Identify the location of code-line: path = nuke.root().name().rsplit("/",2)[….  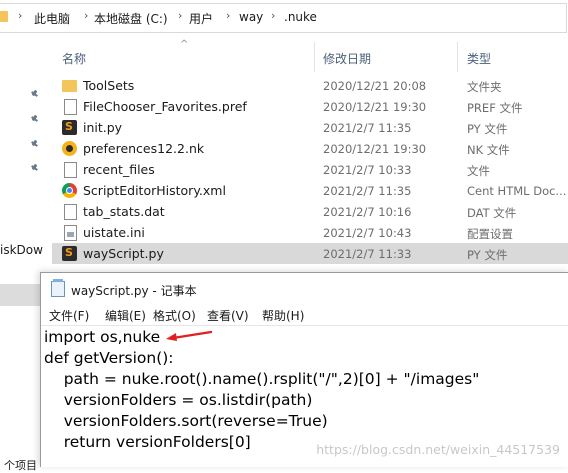
(262, 379).